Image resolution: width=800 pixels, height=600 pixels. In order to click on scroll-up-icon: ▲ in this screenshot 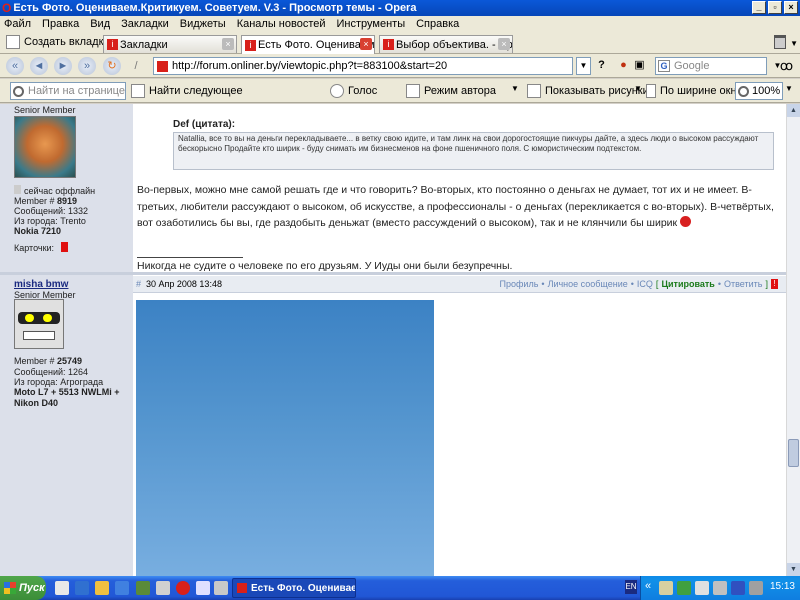, I will do `click(793, 110)`.